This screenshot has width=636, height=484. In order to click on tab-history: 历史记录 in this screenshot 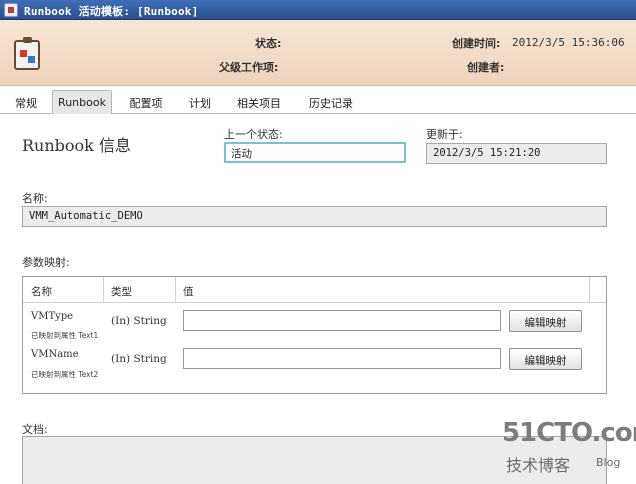, I will do `click(331, 102)`.